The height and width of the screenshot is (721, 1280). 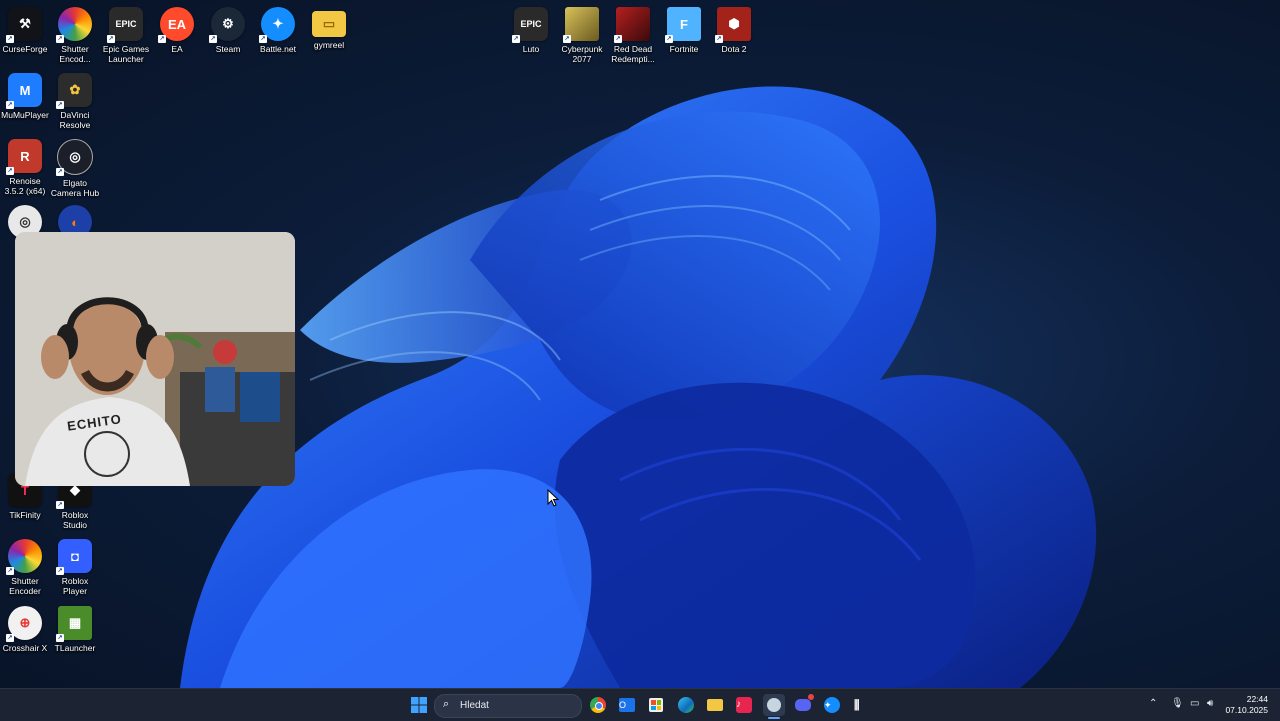 What do you see at coordinates (474, 705) in the screenshot?
I see `search-placeholder: Hledat` at bounding box center [474, 705].